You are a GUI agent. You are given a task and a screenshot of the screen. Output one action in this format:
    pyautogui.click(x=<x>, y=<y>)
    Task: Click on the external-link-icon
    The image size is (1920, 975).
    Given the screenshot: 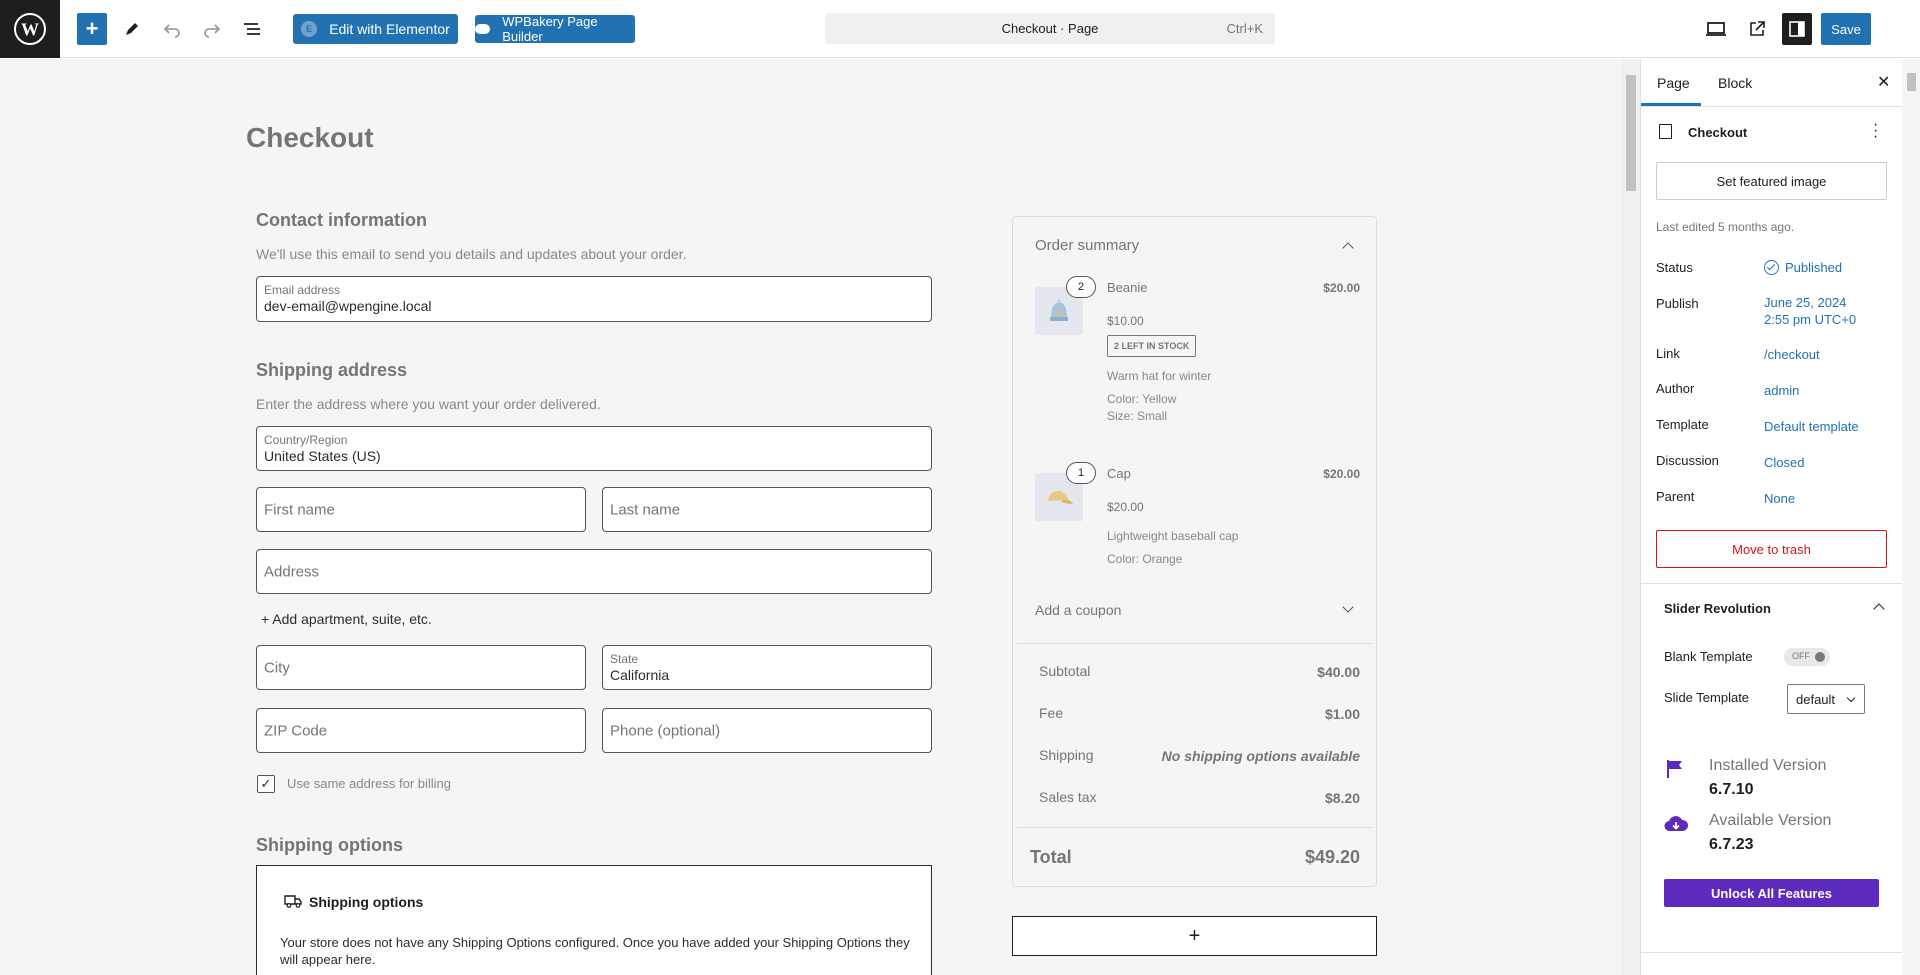 What is the action you would take?
    pyautogui.click(x=1757, y=28)
    